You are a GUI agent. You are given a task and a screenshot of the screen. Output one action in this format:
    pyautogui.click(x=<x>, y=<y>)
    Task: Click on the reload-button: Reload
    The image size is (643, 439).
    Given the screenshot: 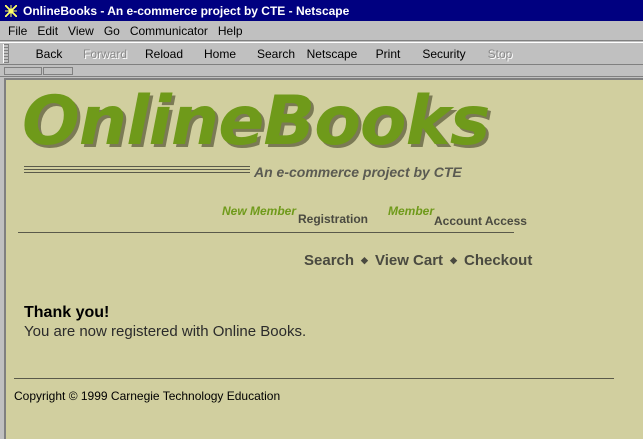 What is the action you would take?
    pyautogui.click(x=164, y=54)
    